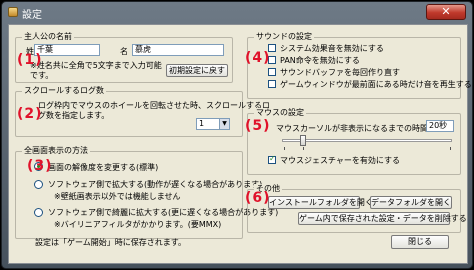  I want to click on fullscreen-option2: ソフトウェア側で拡大する(動作が遅くなる場合があります), so click(155, 184).